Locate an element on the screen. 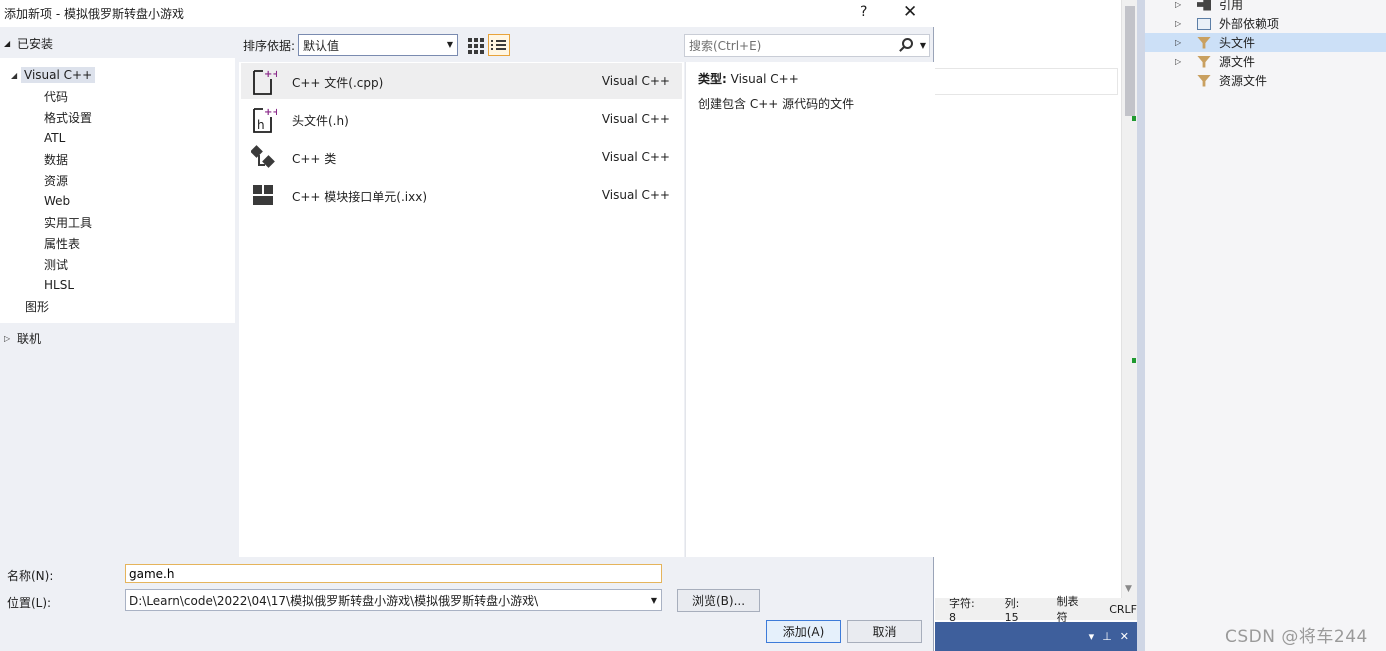 The width and height of the screenshot is (1386, 651). status-chars: 字符: 8 is located at coordinates (962, 610).